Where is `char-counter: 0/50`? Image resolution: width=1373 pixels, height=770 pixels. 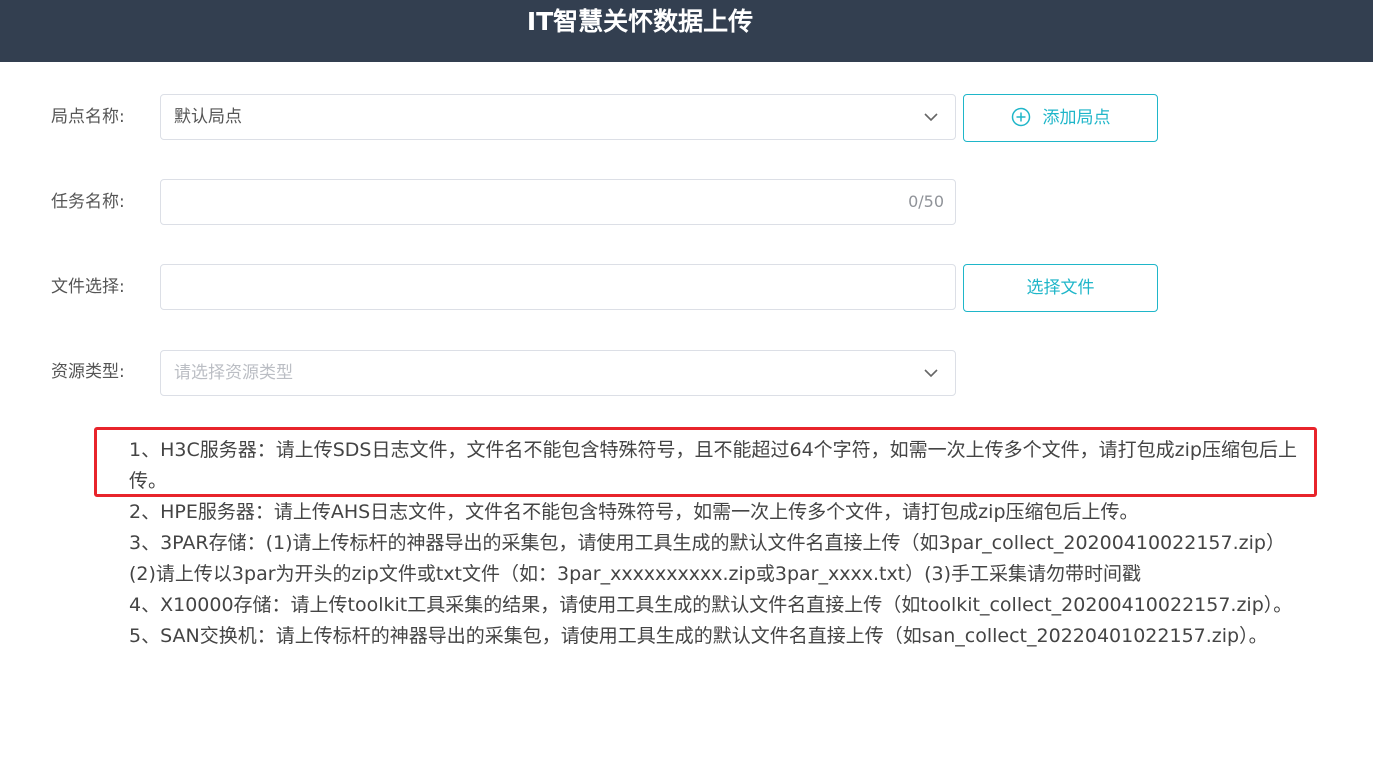
char-counter: 0/50 is located at coordinates (926, 201).